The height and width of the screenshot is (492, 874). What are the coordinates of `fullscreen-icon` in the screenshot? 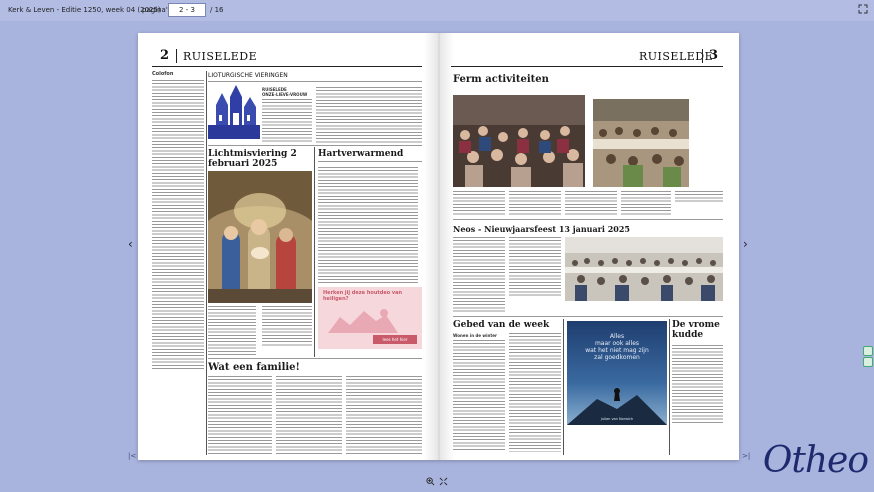 It's located at (863, 9).